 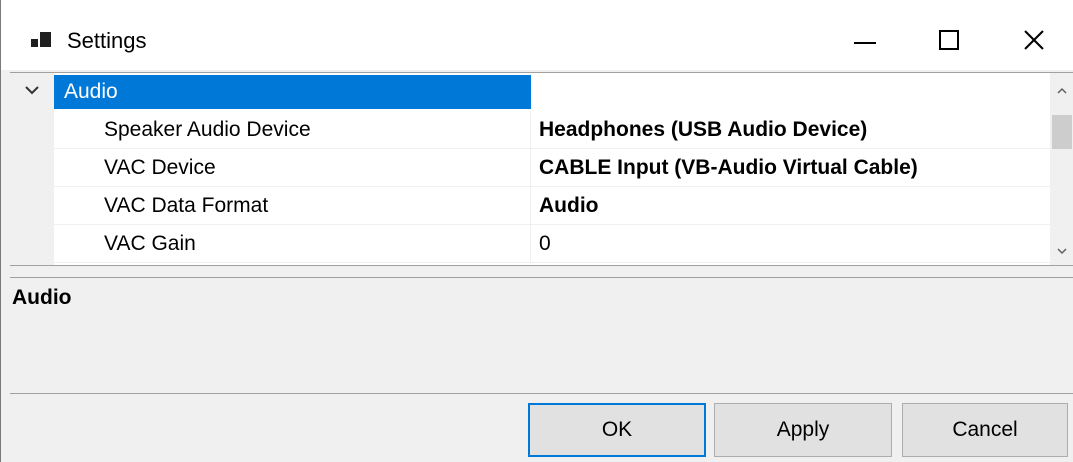 I want to click on minimize-button, so click(x=865, y=40).